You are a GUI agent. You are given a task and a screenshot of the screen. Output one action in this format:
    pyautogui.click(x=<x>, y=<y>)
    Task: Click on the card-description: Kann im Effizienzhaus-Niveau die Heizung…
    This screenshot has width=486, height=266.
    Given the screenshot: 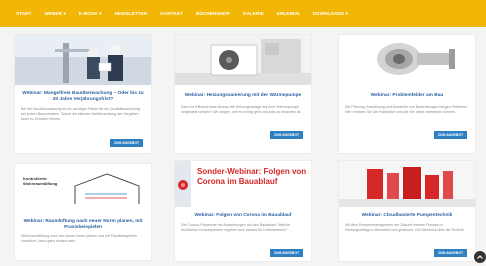 What is the action you would take?
    pyautogui.click(x=241, y=109)
    